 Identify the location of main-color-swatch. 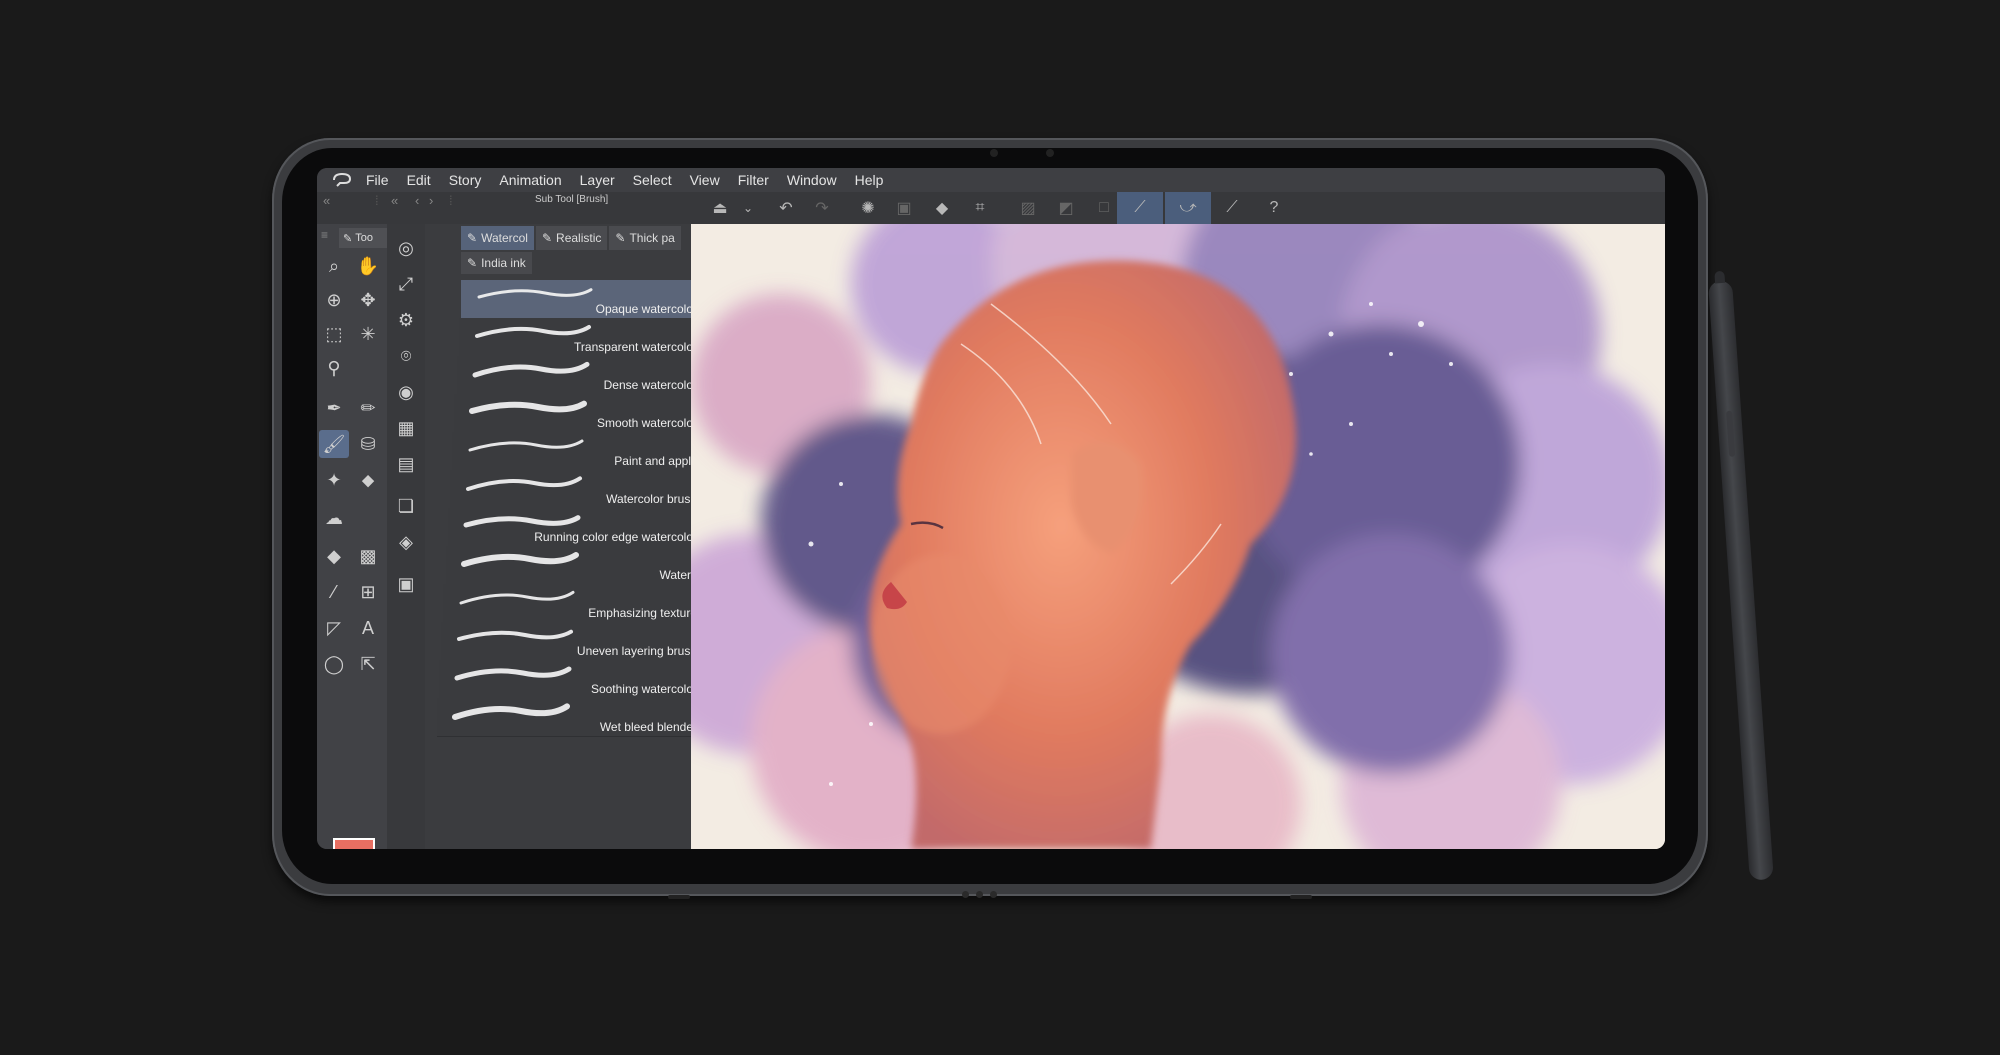
(354, 843).